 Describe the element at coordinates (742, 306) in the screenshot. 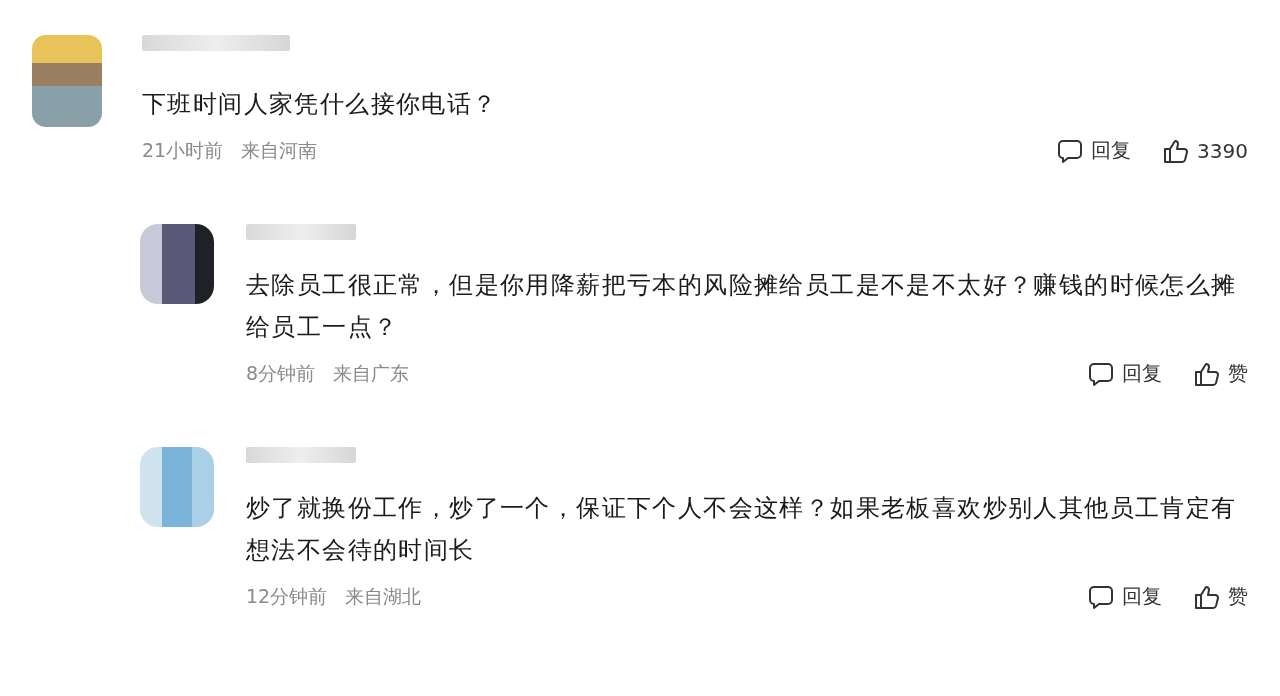

I see `comment-text: 去除员工很正常，但是你用降薪把亏本的风险摊给员工是不是不太好？赚钱的时候怎么摊给员工一点？` at that location.